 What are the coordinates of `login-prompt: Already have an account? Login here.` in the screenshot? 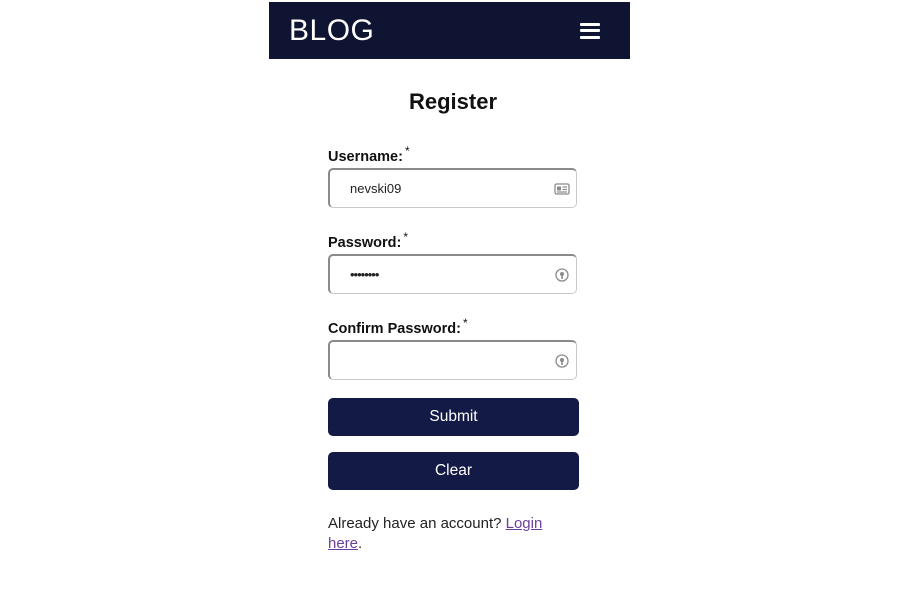 It's located at (453, 534).